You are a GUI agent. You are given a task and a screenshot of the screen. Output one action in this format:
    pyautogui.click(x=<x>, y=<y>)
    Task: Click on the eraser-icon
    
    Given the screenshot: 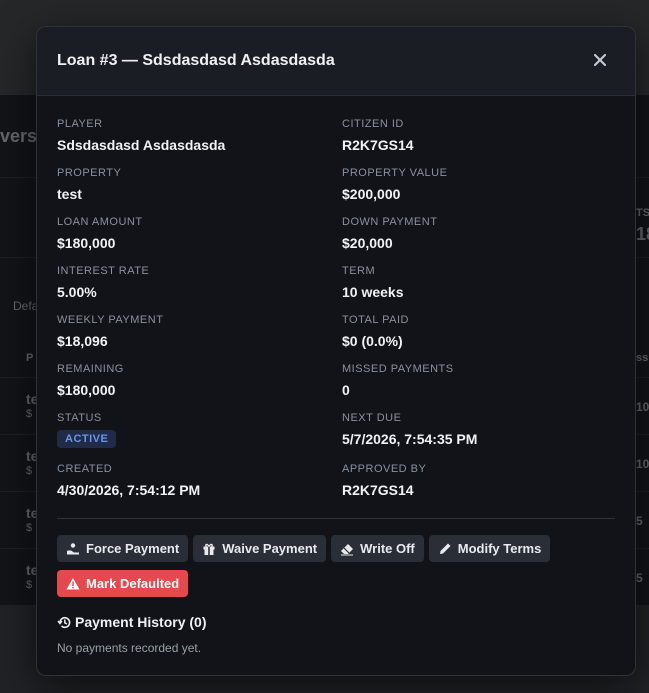 What is the action you would take?
    pyautogui.click(x=347, y=549)
    